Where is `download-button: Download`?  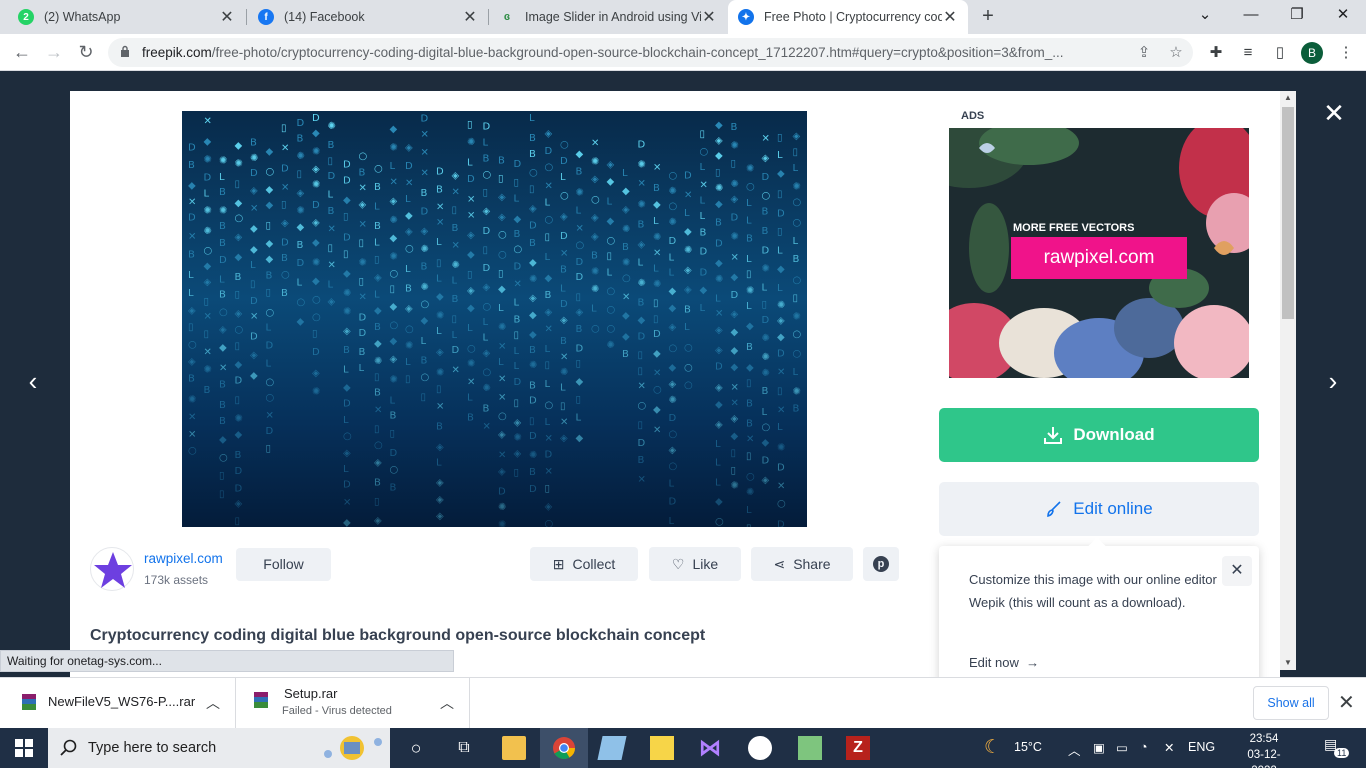
download-button: Download is located at coordinates (1099, 435).